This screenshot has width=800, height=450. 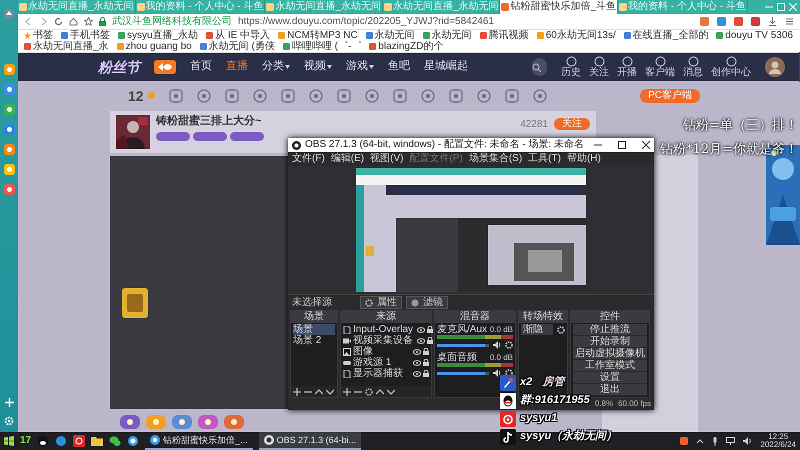 I want to click on overlay-text: 群:916171955, so click(x=555, y=401).